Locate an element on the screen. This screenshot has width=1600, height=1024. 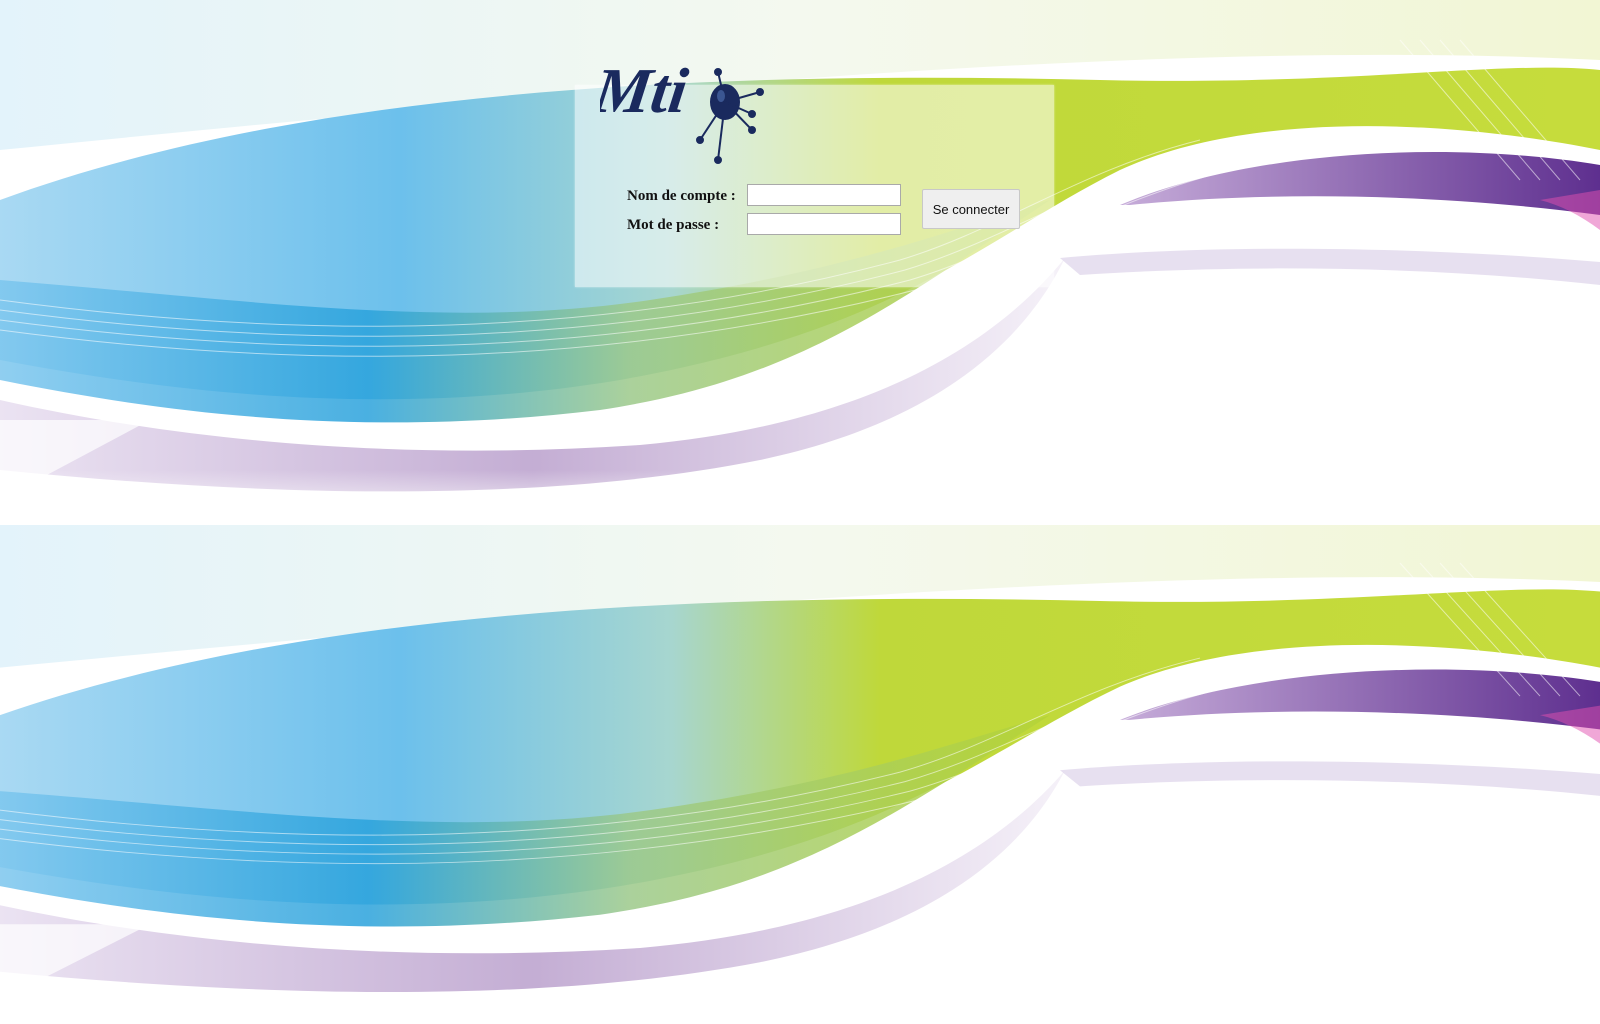
svg-text: Mti is located at coordinates (646, 90).